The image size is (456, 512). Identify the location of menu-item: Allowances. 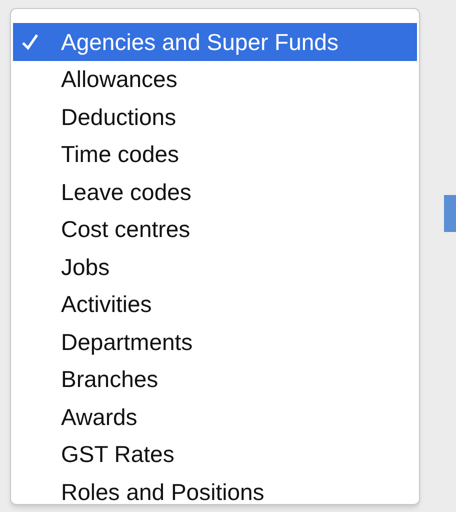
(215, 79).